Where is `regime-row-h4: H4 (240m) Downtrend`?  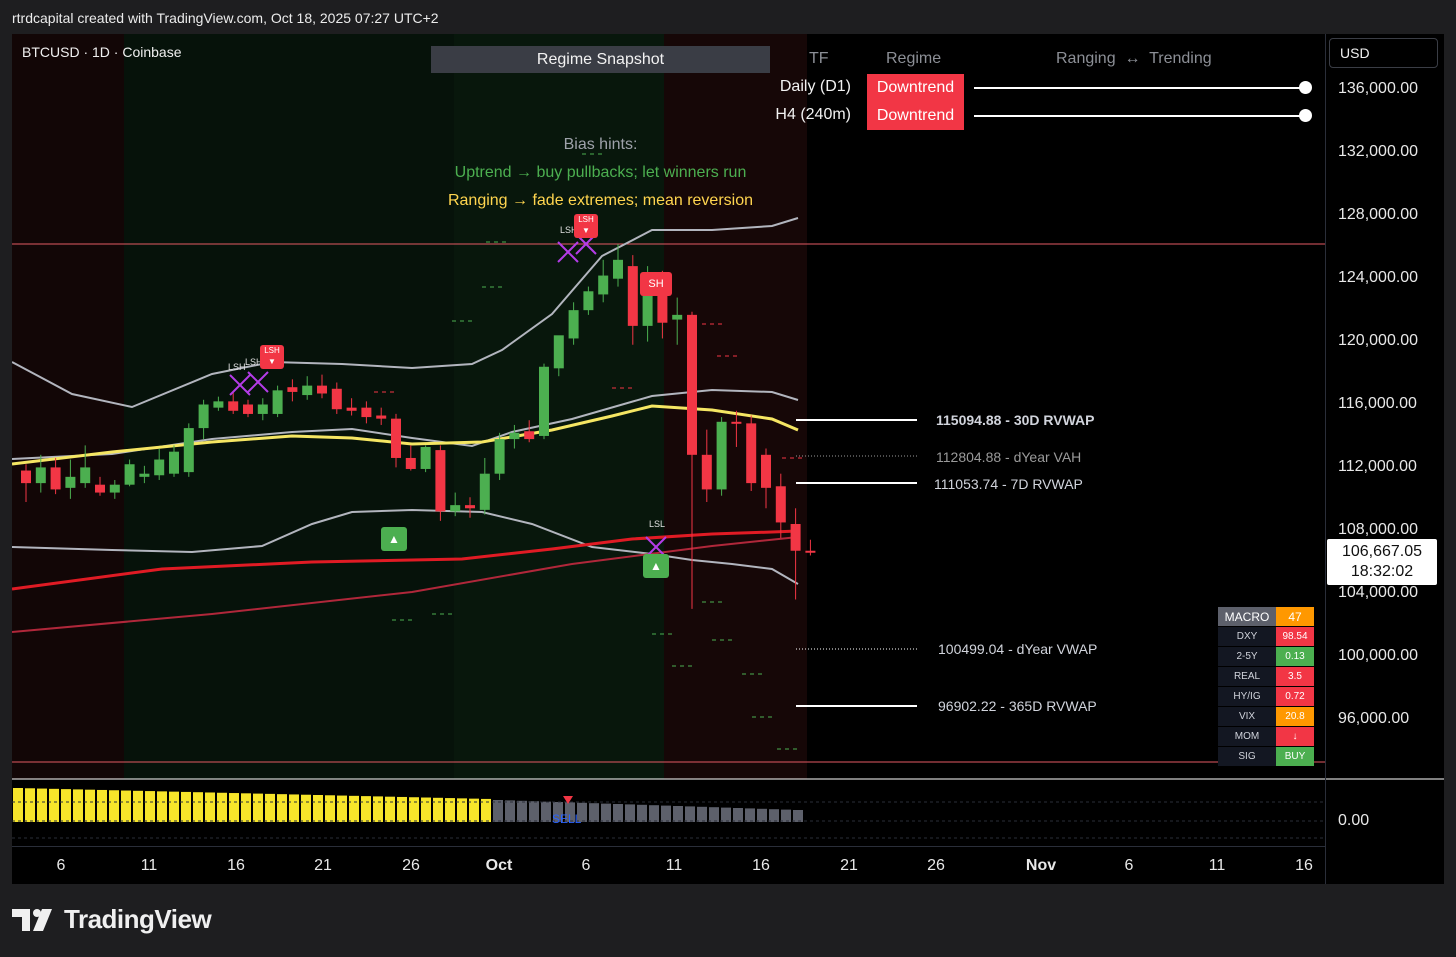 regime-row-h4: H4 (240m) Downtrend is located at coordinates (1041, 116).